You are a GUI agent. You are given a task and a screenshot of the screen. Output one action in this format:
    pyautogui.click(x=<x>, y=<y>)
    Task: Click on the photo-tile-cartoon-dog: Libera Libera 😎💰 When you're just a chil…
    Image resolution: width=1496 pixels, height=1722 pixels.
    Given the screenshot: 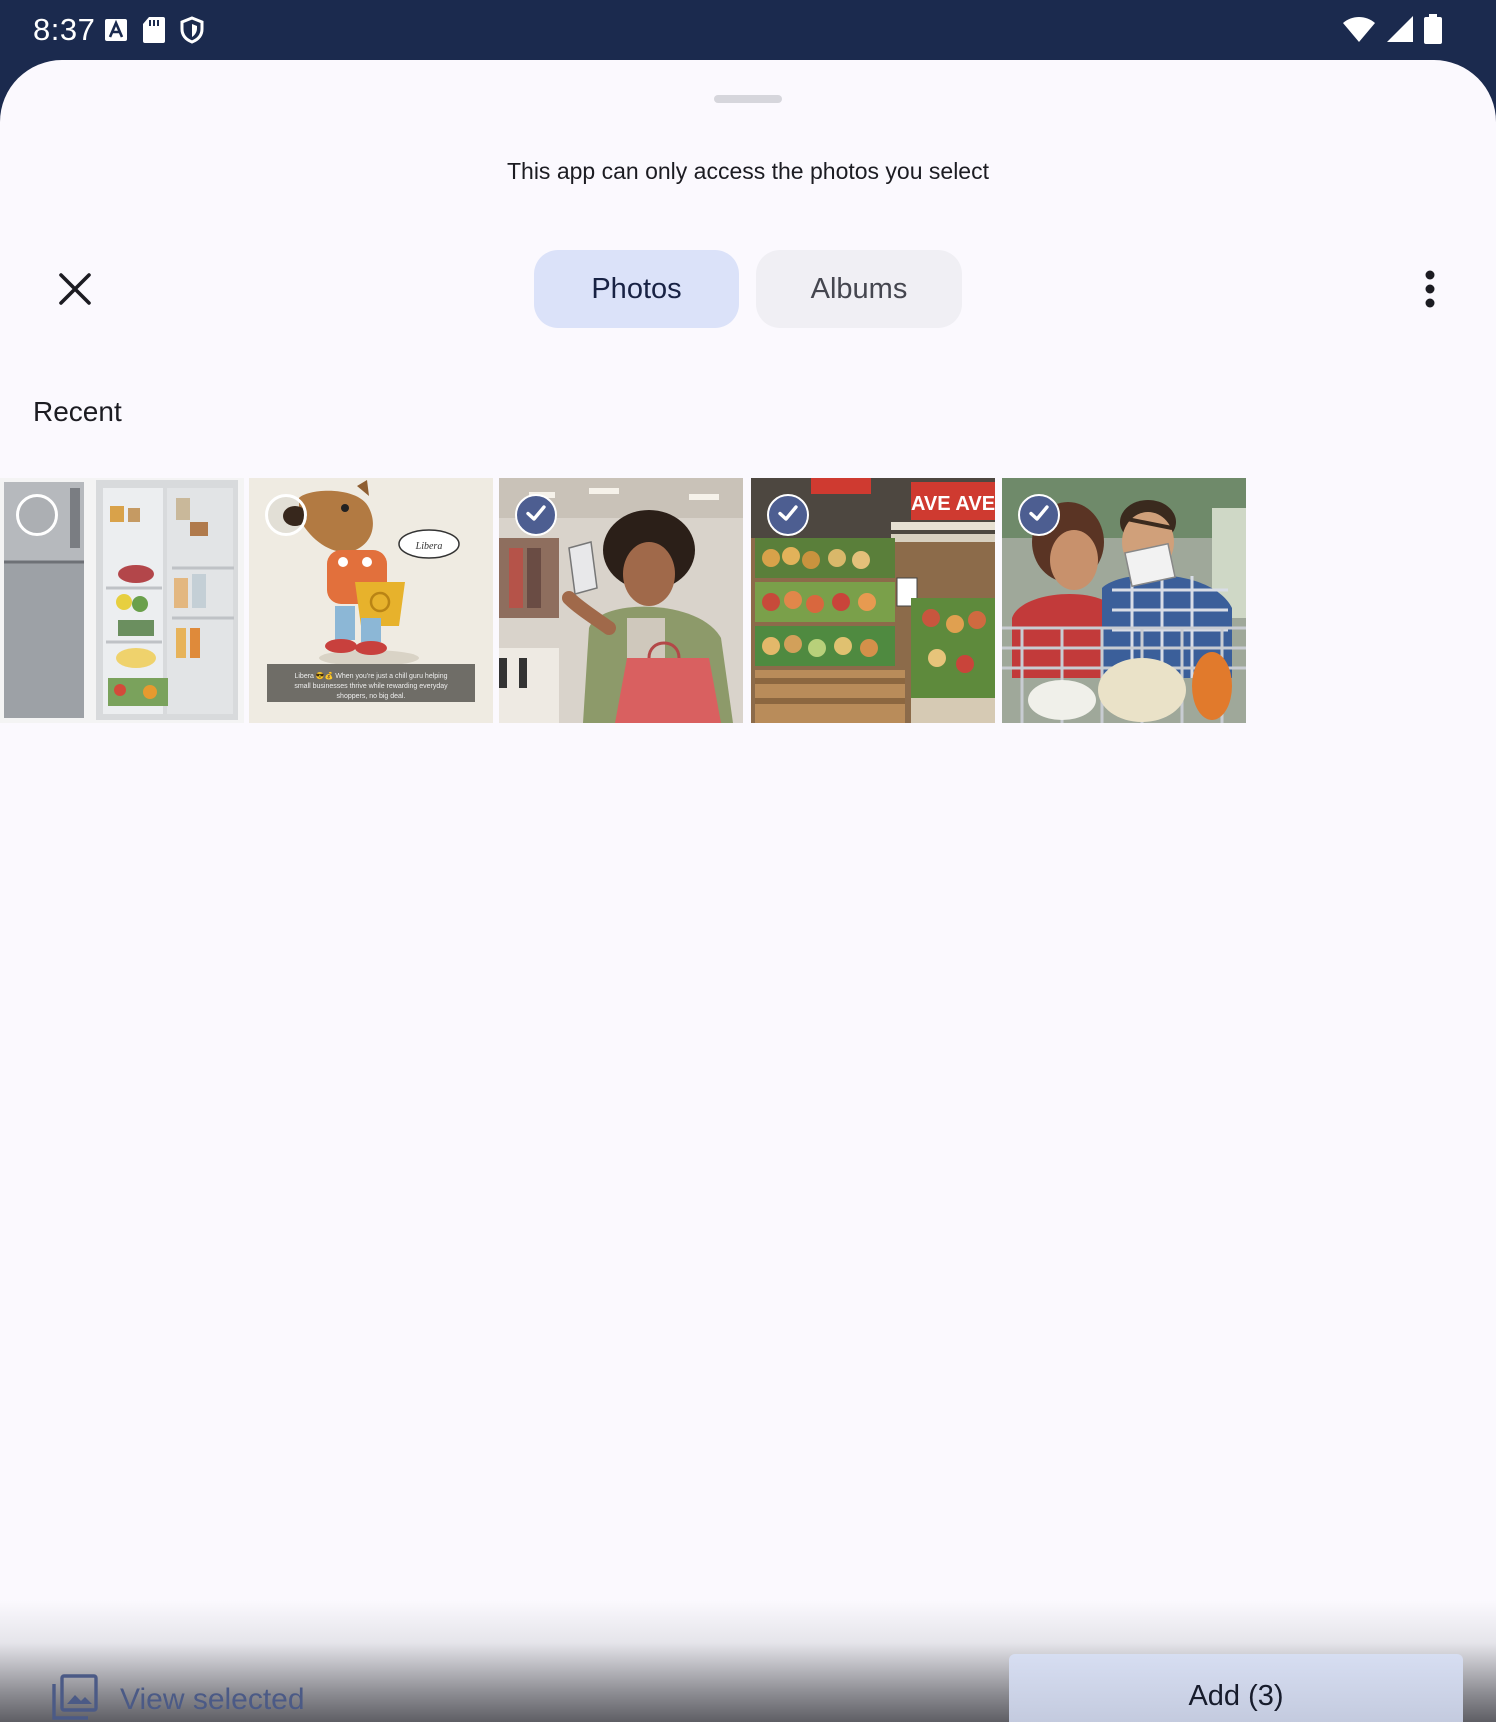 What is the action you would take?
    pyautogui.click(x=371, y=600)
    